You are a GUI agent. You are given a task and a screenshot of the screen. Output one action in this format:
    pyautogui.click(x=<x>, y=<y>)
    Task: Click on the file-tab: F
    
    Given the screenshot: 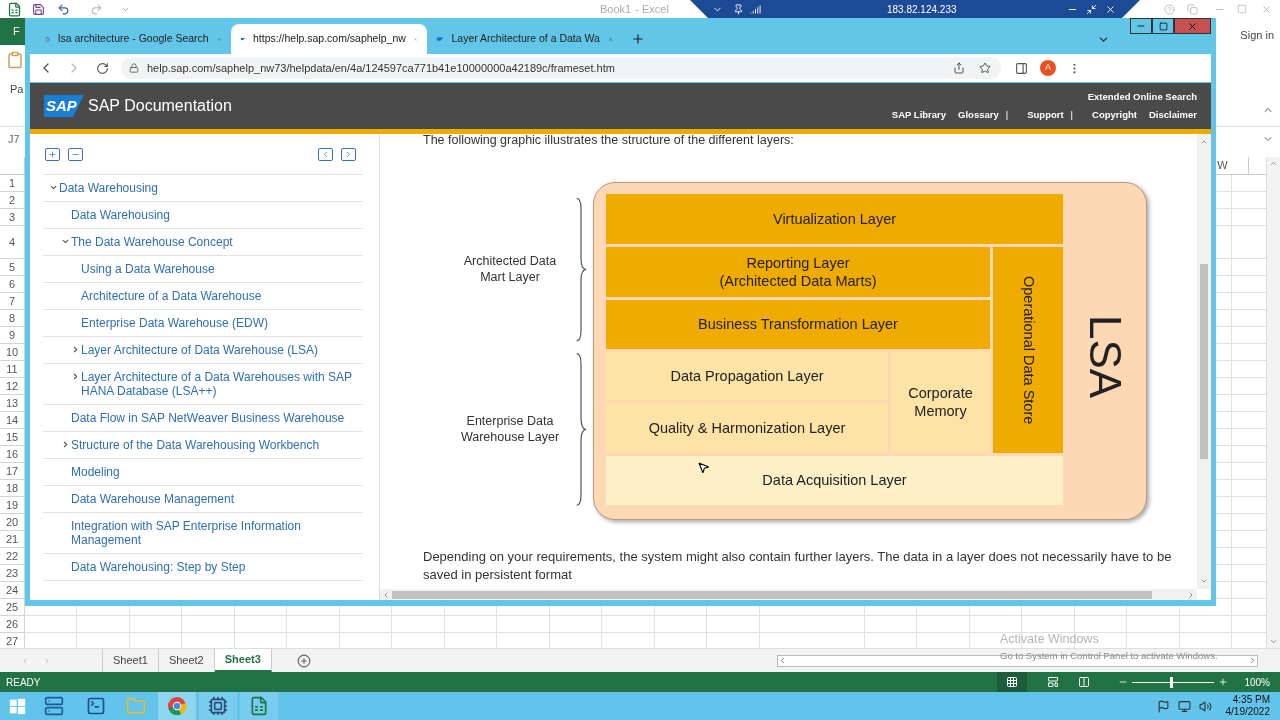 What is the action you would take?
    pyautogui.click(x=12, y=31)
    